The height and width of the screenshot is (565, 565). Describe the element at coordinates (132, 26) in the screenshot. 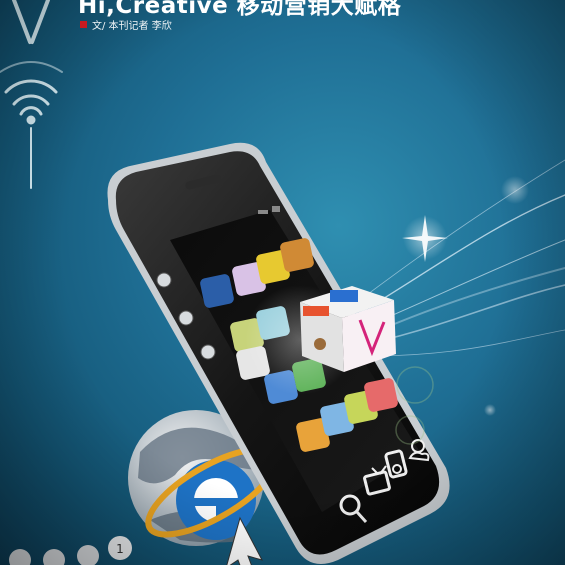

I see `byline-text: 文/ 本刊记者 李欣` at that location.